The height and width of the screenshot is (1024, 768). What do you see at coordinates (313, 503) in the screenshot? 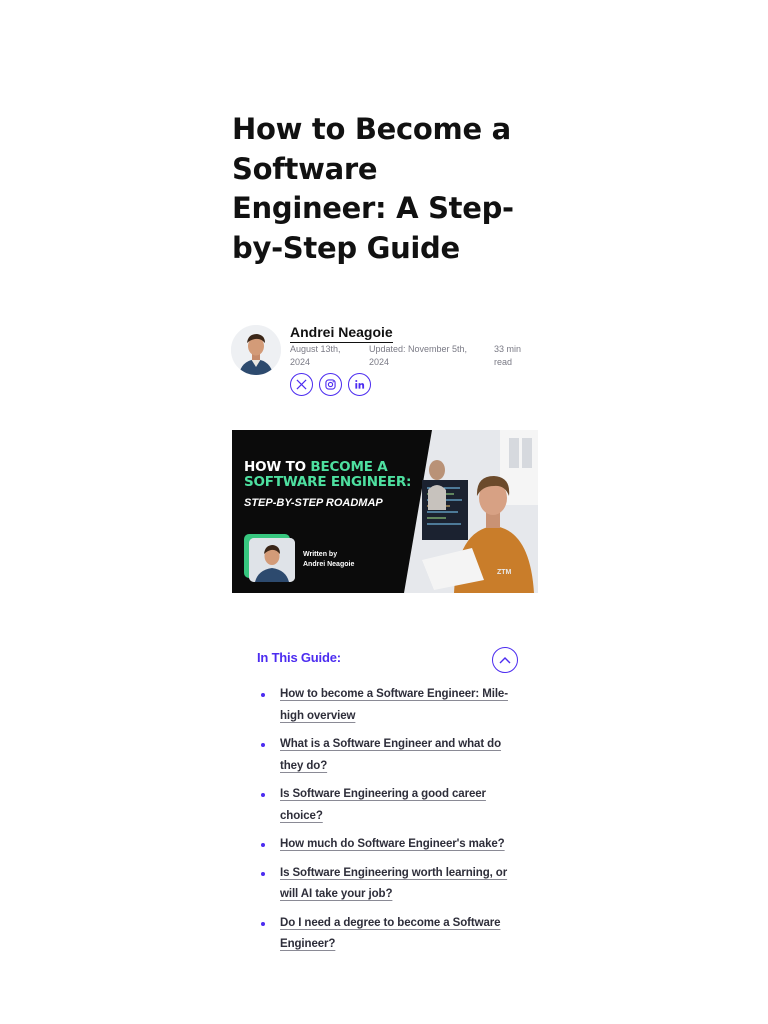
I see `hero-subtitle: STEP-BY-STEP ROADMAP` at bounding box center [313, 503].